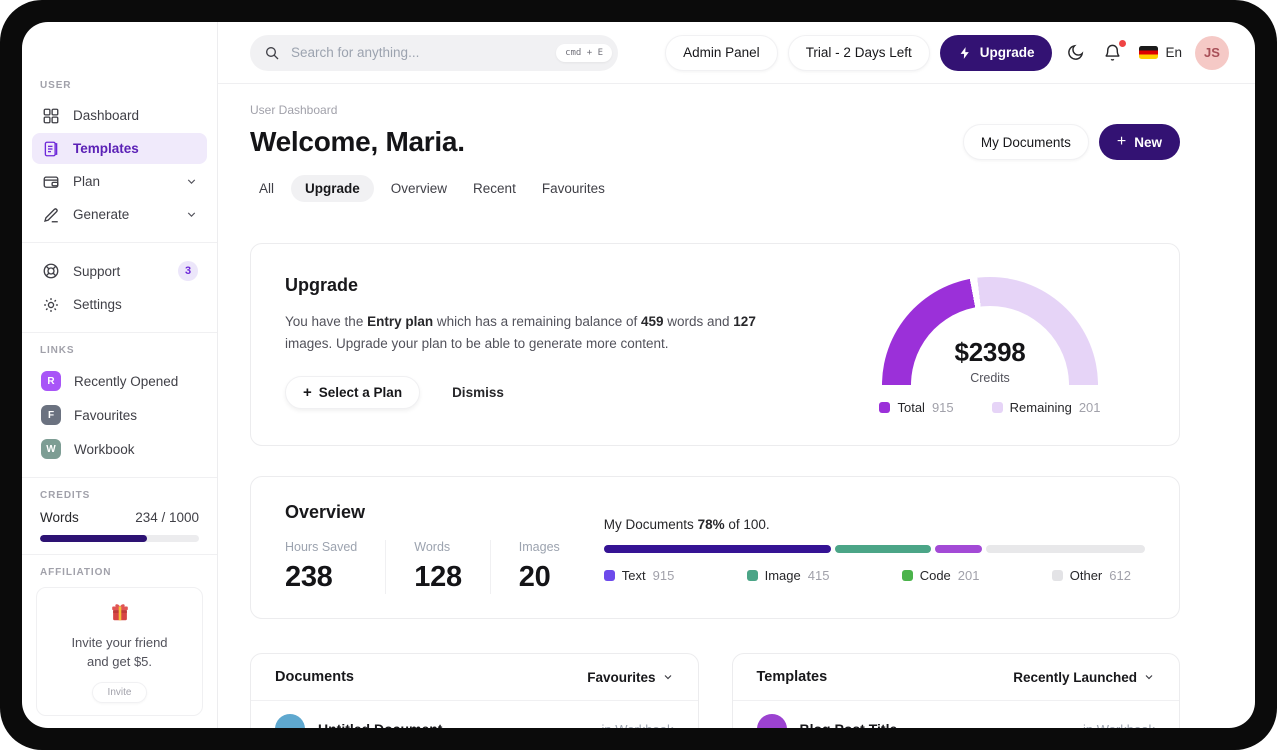  I want to click on gauge-center: $2398 Credits, so click(990, 361).